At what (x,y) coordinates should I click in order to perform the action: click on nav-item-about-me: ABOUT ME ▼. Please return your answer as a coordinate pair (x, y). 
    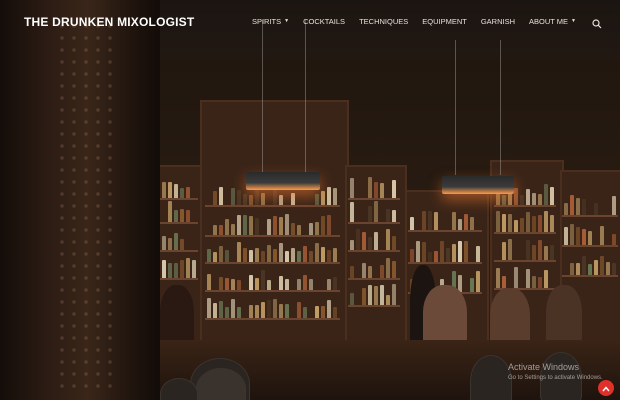
    Looking at the image, I should click on (552, 21).